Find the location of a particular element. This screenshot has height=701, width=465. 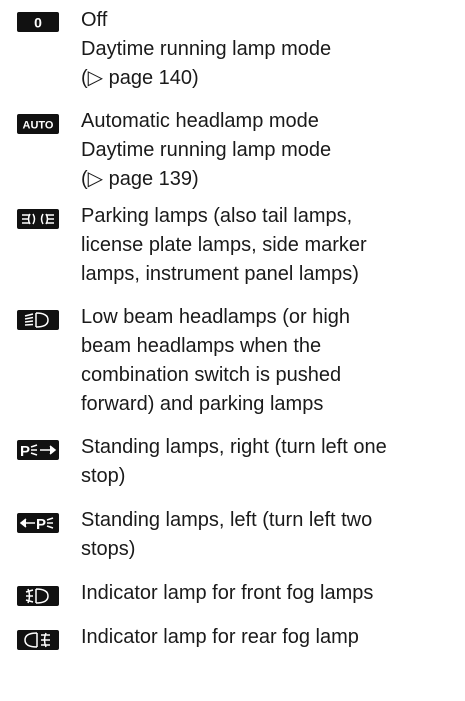

auto-symbol: AUTO is located at coordinates (38, 124).